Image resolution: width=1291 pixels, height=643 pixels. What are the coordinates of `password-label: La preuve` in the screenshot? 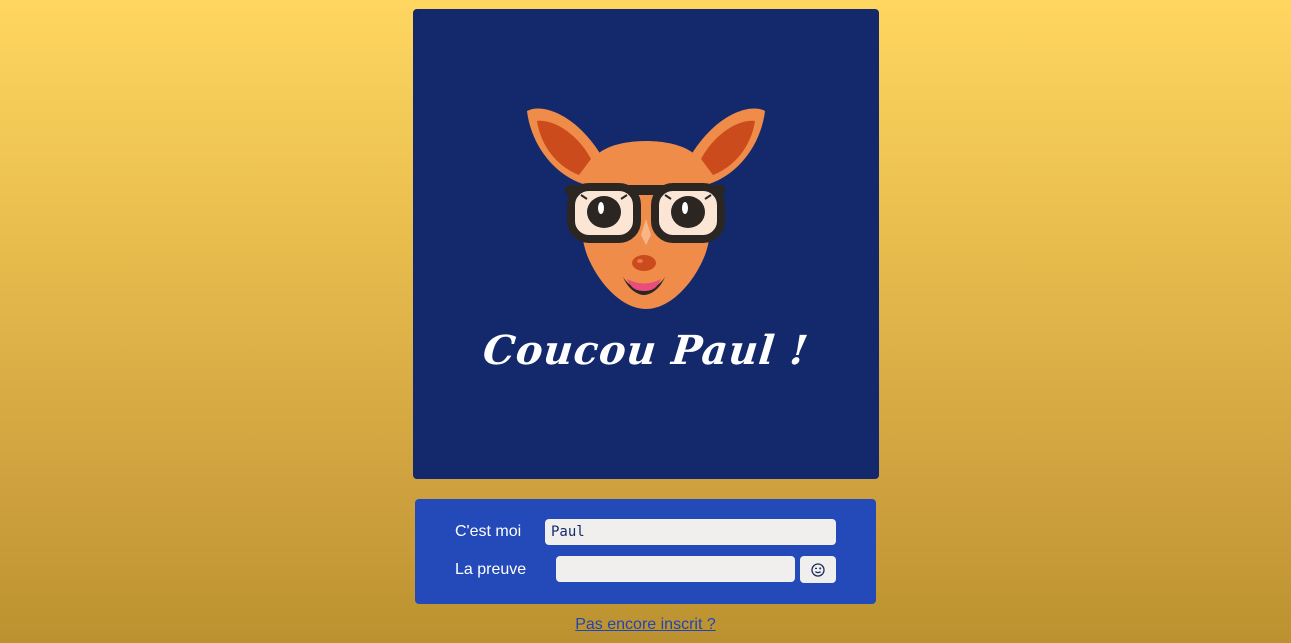 It's located at (491, 569).